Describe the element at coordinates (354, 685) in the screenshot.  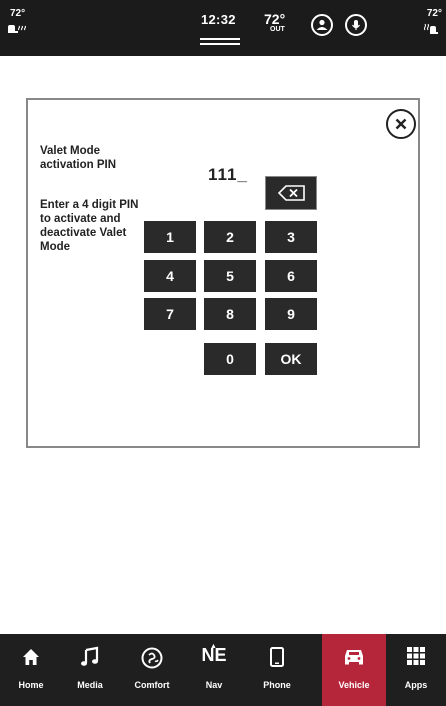
I see `nav-vehicle-label: Vehicle` at that location.